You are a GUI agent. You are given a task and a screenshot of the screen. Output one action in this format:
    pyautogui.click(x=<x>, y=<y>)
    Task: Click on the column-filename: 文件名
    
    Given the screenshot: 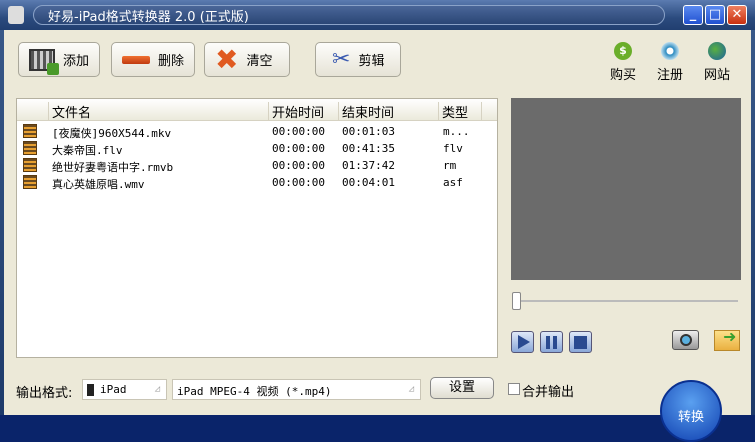 What is the action you would take?
    pyautogui.click(x=158, y=111)
    